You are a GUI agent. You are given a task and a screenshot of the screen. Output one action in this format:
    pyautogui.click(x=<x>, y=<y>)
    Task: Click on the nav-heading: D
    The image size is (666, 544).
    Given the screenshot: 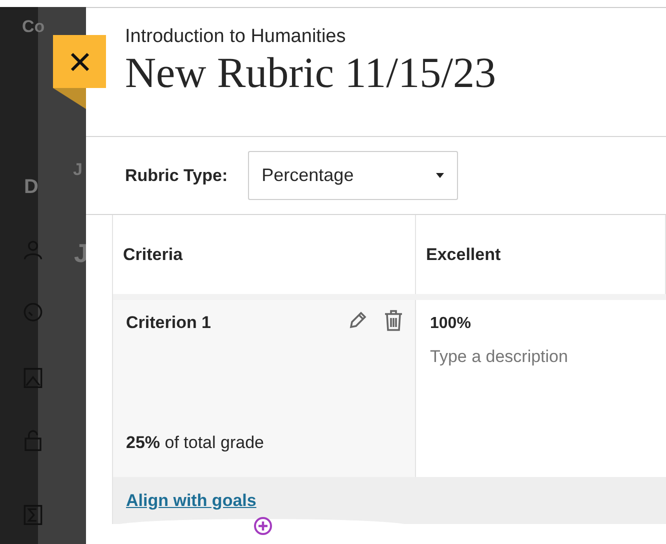 What is the action you would take?
    pyautogui.click(x=31, y=187)
    